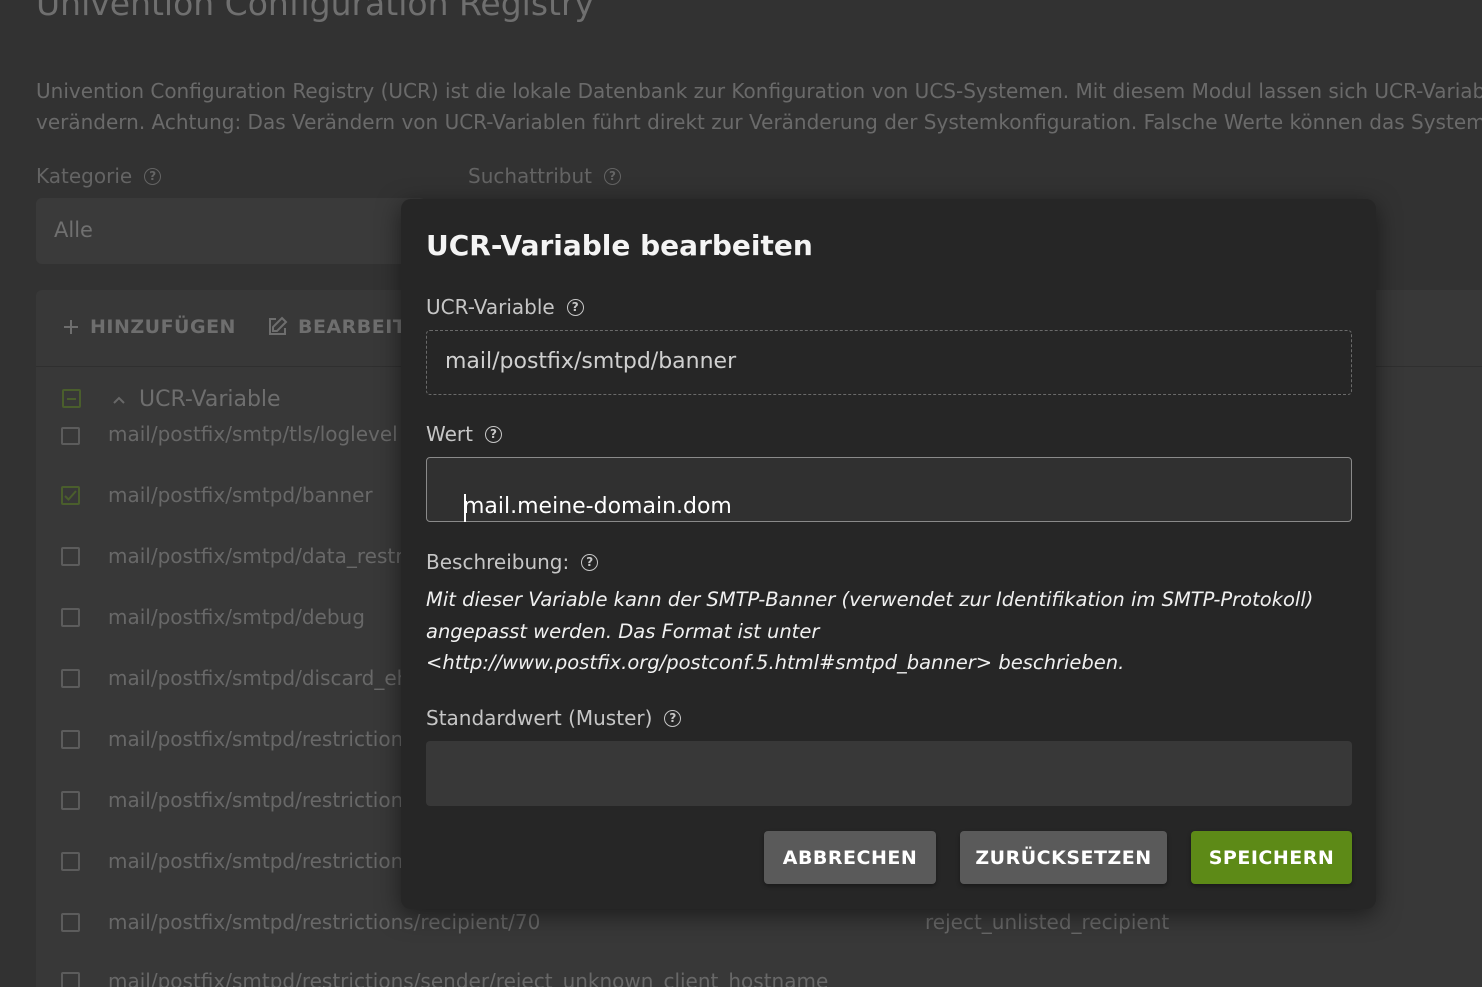 This screenshot has height=987, width=1482. What do you see at coordinates (315, 11) in the screenshot?
I see `module-title: Univention Configuration Registry` at bounding box center [315, 11].